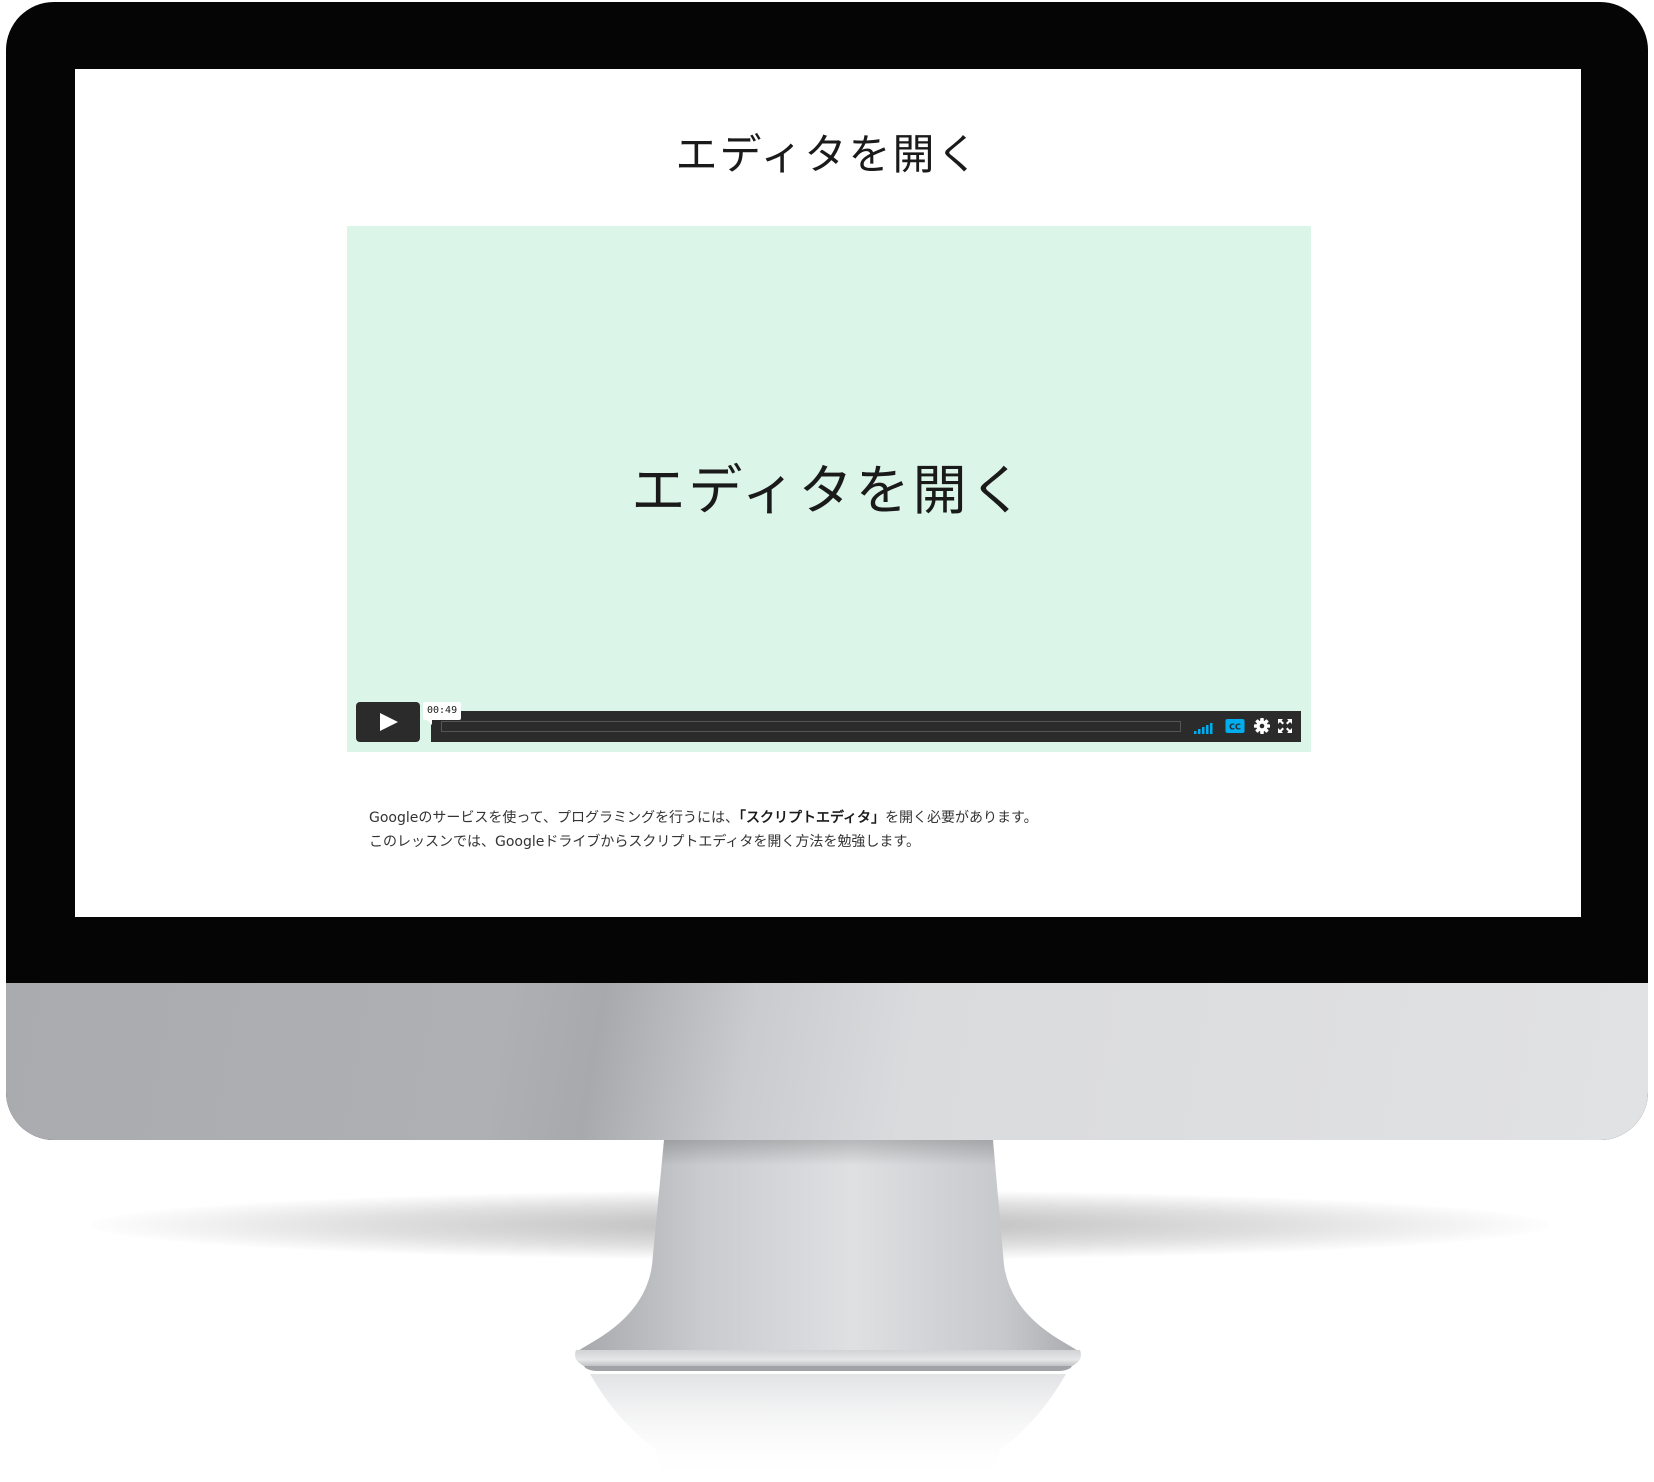  I want to click on play-icon, so click(389, 722).